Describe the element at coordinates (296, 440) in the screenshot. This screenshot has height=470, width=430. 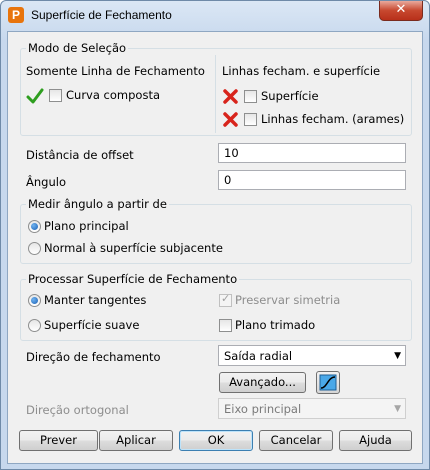
I see `cancel-button: Cancelar` at that location.